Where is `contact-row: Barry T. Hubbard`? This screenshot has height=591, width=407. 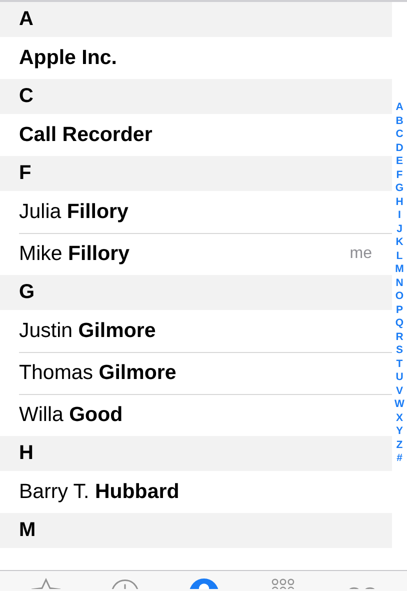 contact-row: Barry T. Hubbard is located at coordinates (196, 492).